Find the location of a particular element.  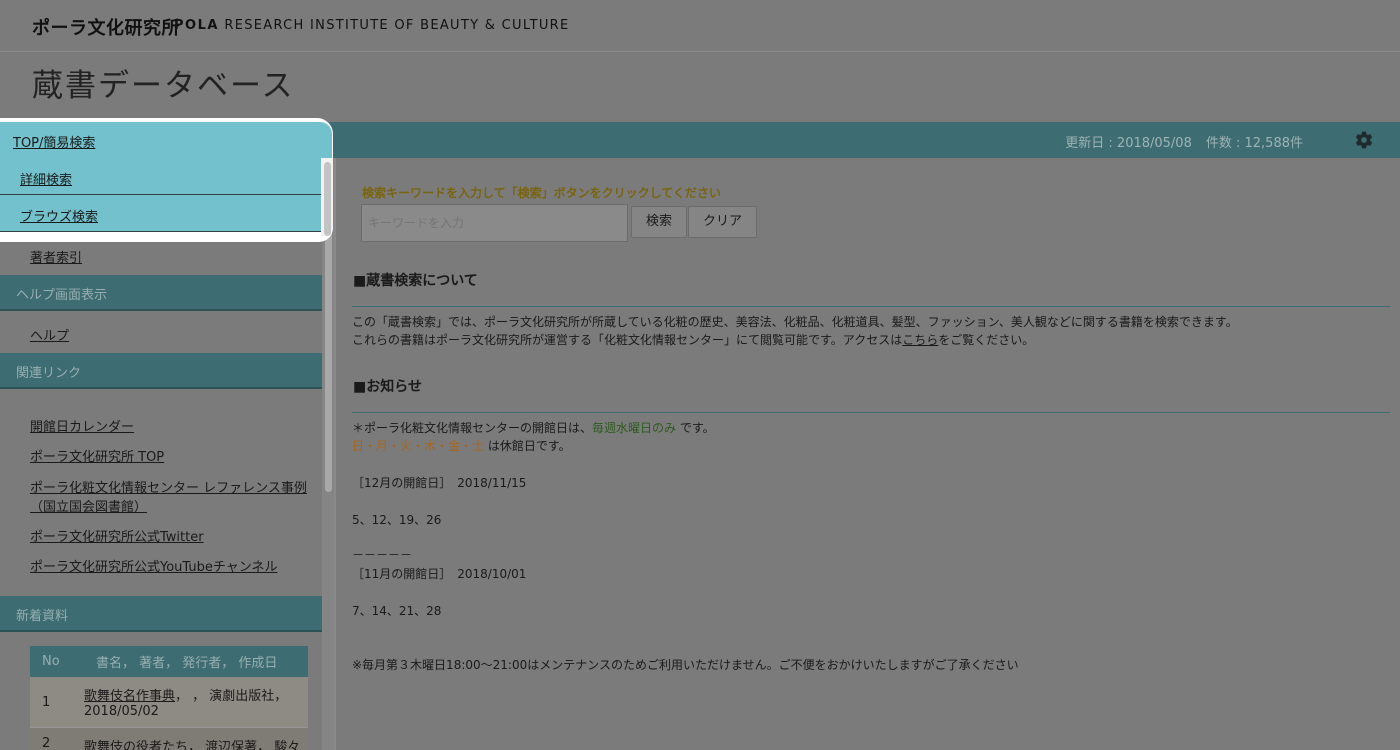

table-row: 2 歌舞伎の役者たち， 渡辺保著， 駿々 is located at coordinates (169, 738).